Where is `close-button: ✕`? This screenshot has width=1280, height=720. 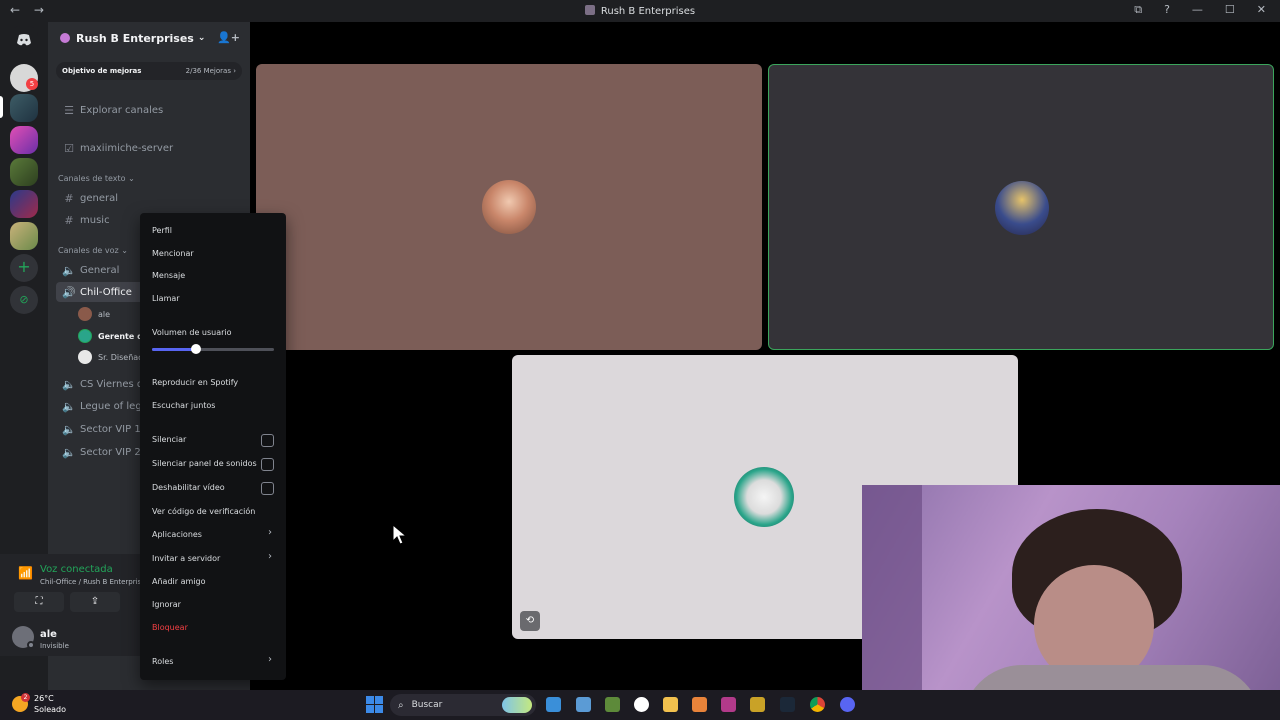 close-button: ✕ is located at coordinates (1261, 10).